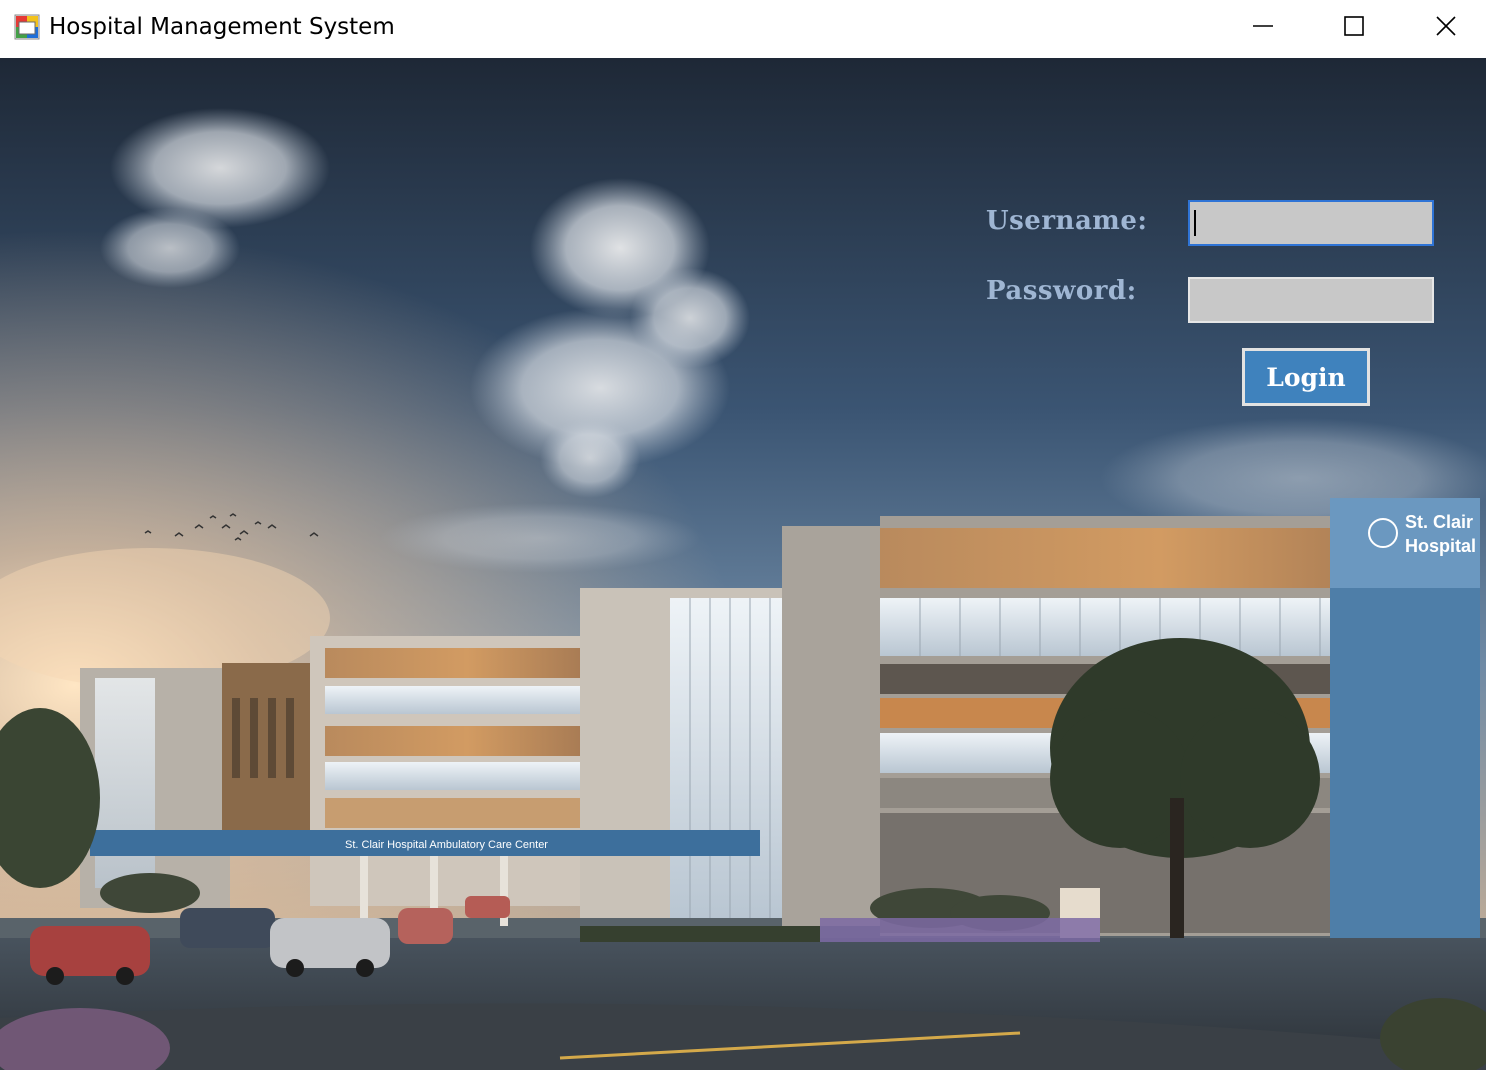 The width and height of the screenshot is (1486, 1070). What do you see at coordinates (1061, 291) in the screenshot?
I see `password-label: Password:` at bounding box center [1061, 291].